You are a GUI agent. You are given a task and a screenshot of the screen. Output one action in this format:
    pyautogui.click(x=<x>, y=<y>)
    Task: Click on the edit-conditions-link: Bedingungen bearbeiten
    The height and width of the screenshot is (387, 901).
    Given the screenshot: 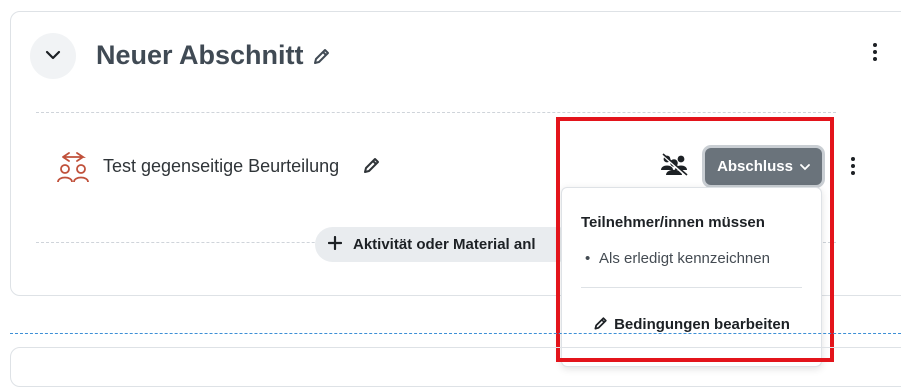 What is the action you would take?
    pyautogui.click(x=691, y=325)
    